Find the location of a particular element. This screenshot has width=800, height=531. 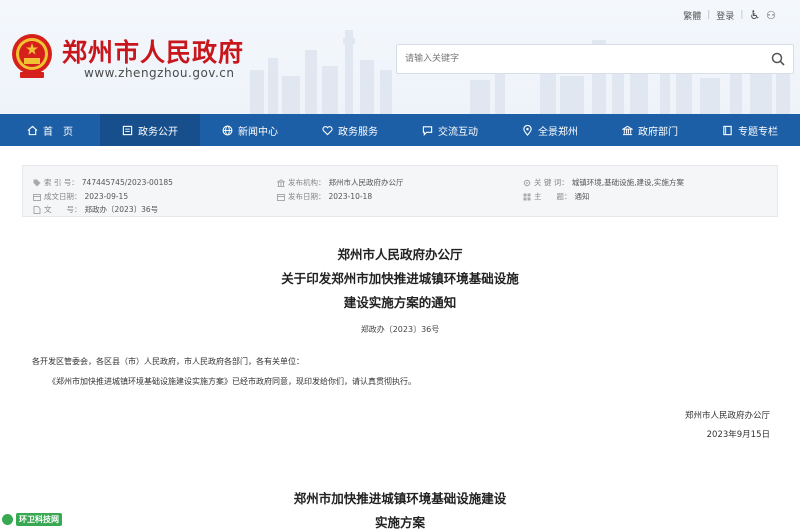

nav-label: 政府部门 is located at coordinates (658, 132).